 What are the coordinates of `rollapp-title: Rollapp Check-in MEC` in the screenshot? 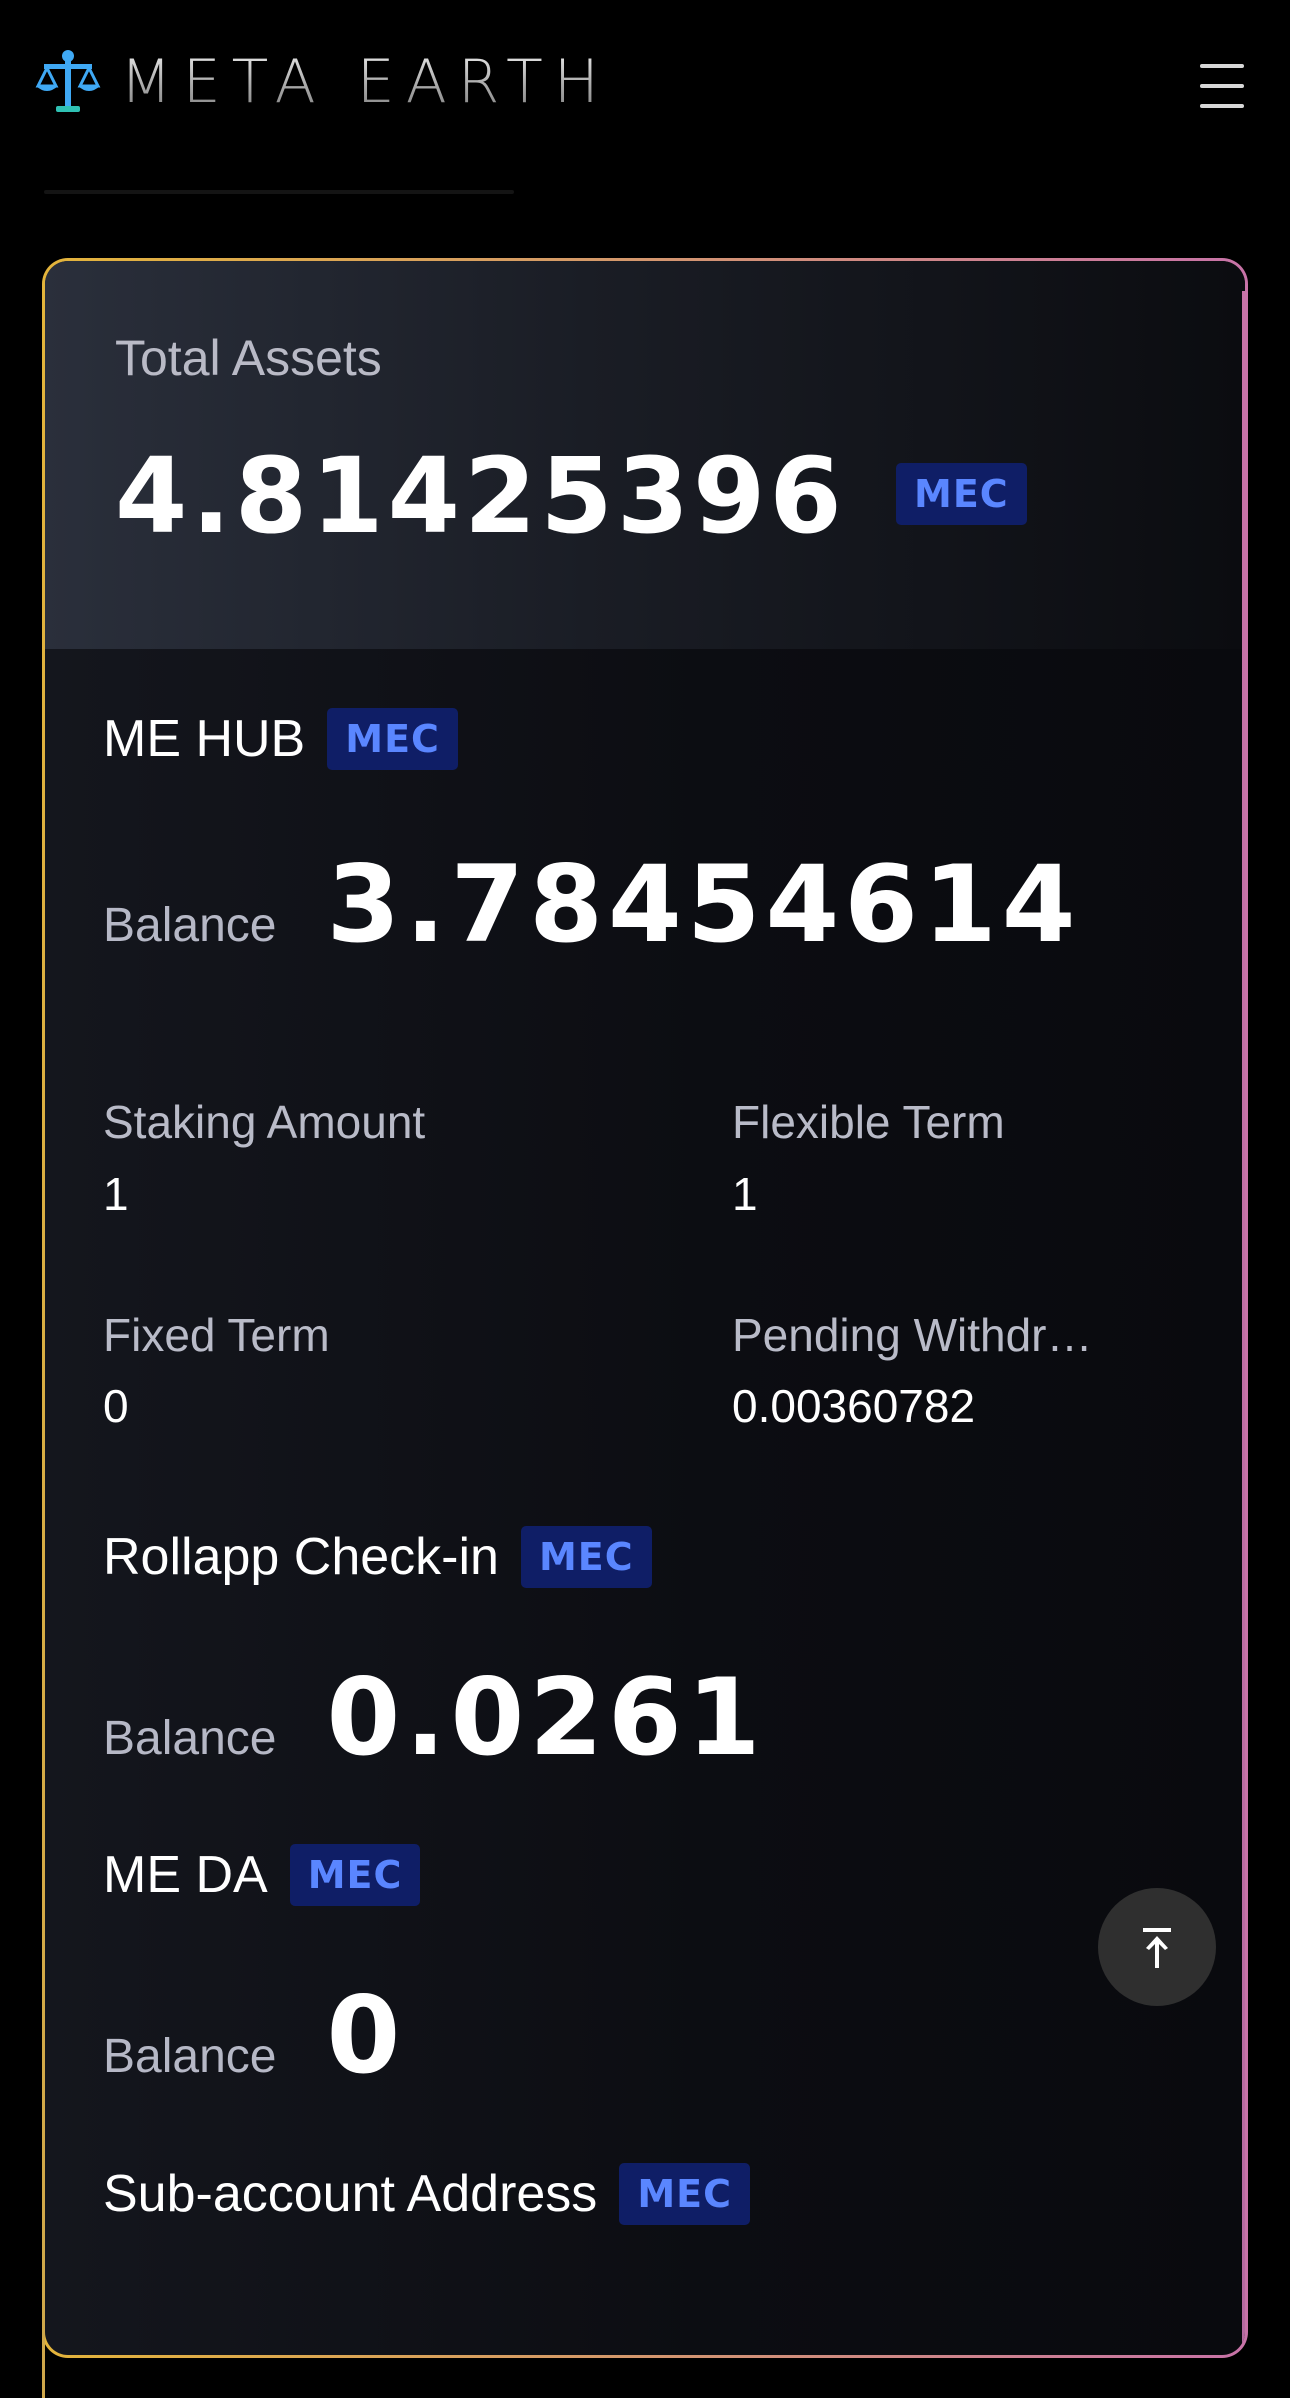 It's located at (377, 1557).